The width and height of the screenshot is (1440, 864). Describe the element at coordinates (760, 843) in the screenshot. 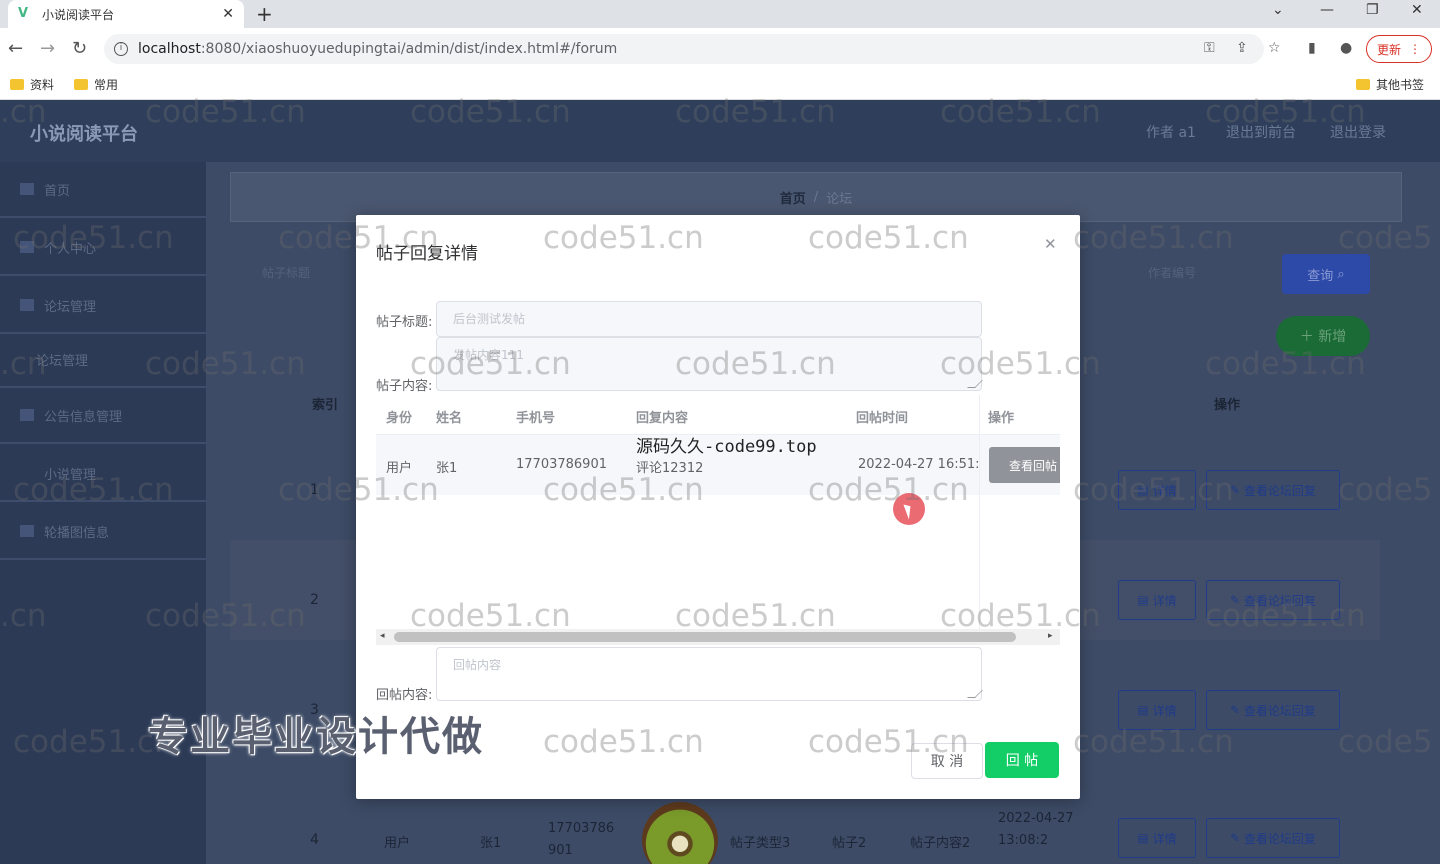

I see `row4-type: 帖子类型3` at that location.